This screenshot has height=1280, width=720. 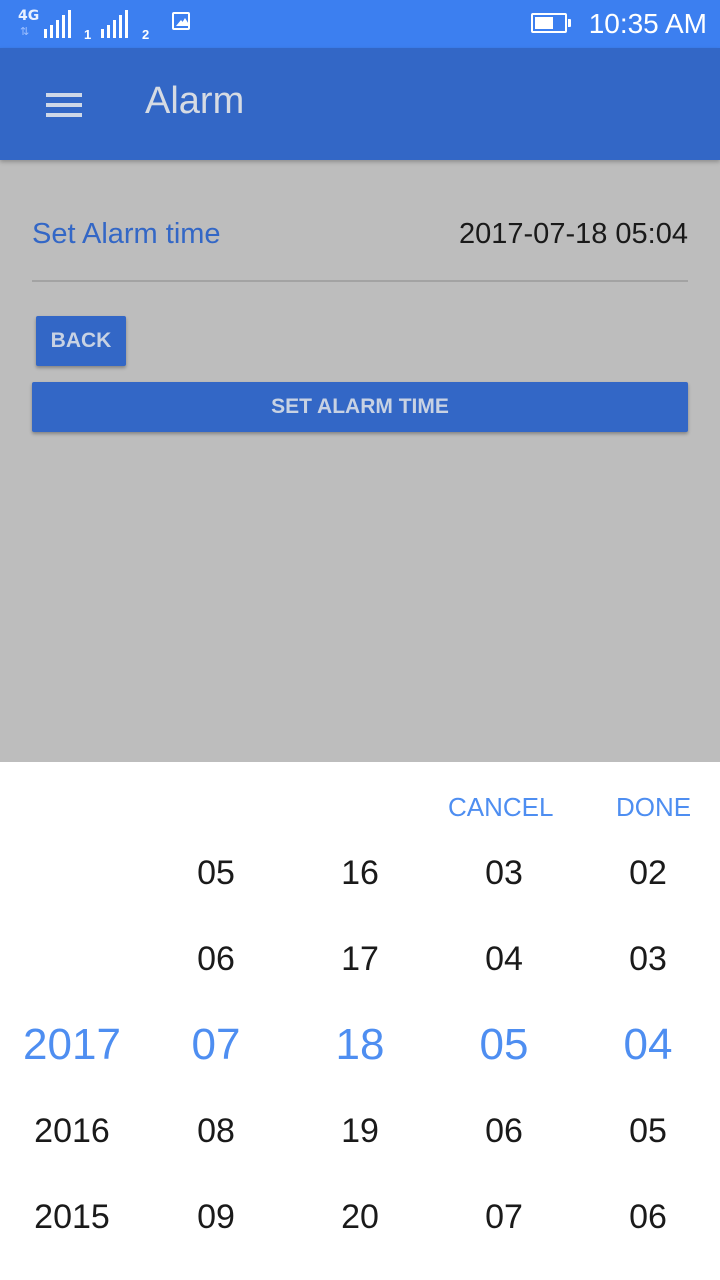 I want to click on data-arrows-icon: ⇅, so click(x=25, y=32).